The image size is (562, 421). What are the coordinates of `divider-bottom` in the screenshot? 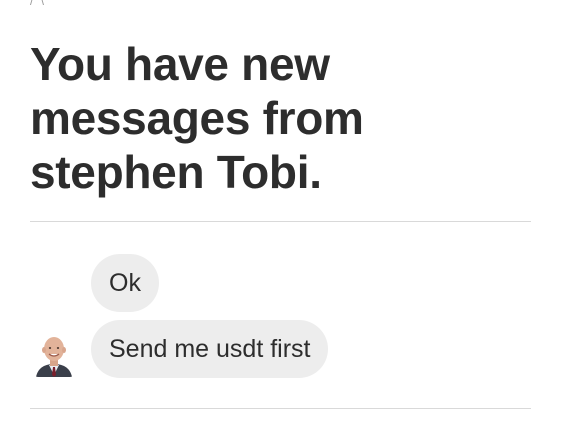 It's located at (280, 408).